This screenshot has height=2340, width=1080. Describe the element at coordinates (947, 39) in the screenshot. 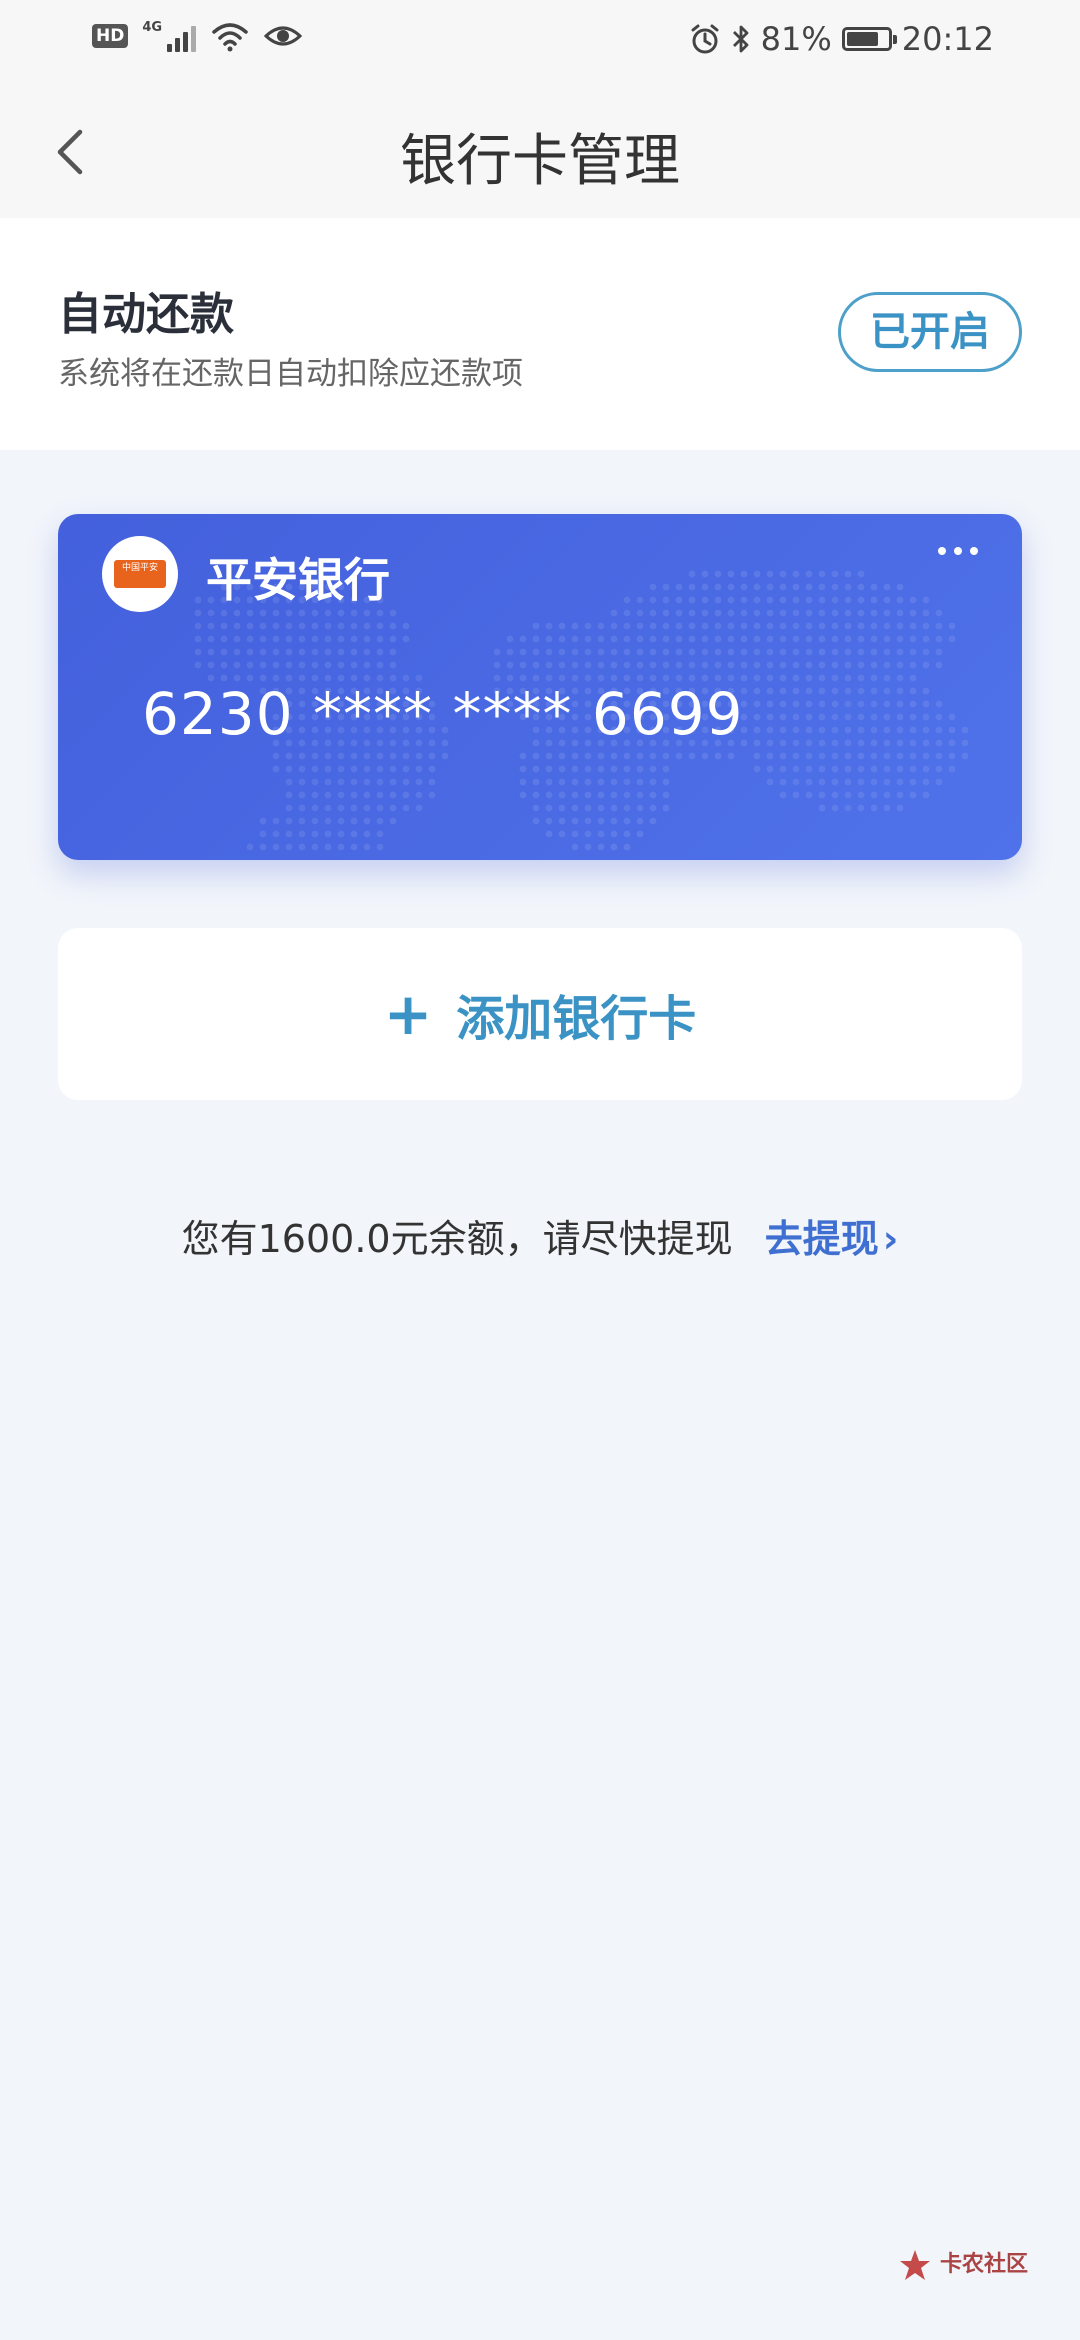

I see `clock: 20:12` at that location.